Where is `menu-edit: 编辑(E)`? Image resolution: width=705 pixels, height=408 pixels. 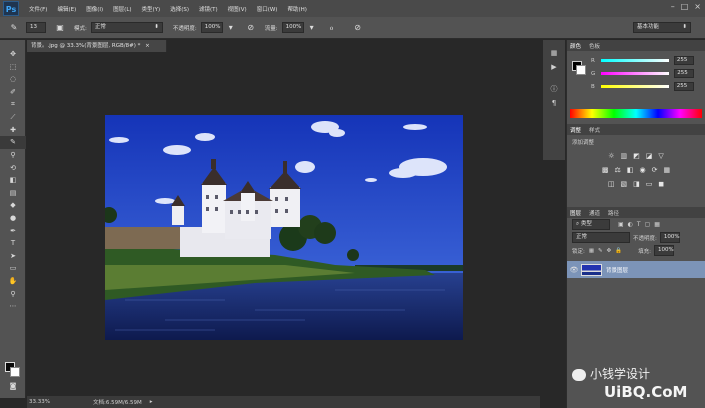 menu-edit: 编辑(E) is located at coordinates (66, 9).